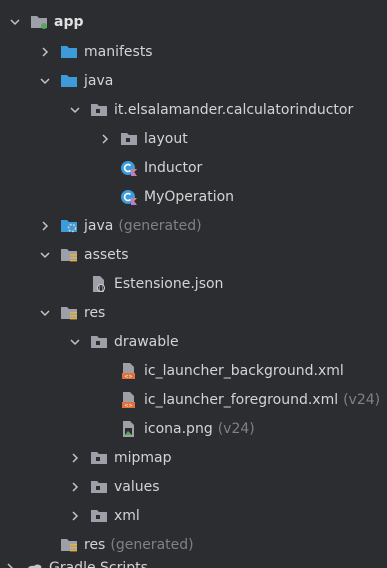 The height and width of the screenshot is (568, 387). Describe the element at coordinates (106, 255) in the screenshot. I see `tree-label: assets` at that location.